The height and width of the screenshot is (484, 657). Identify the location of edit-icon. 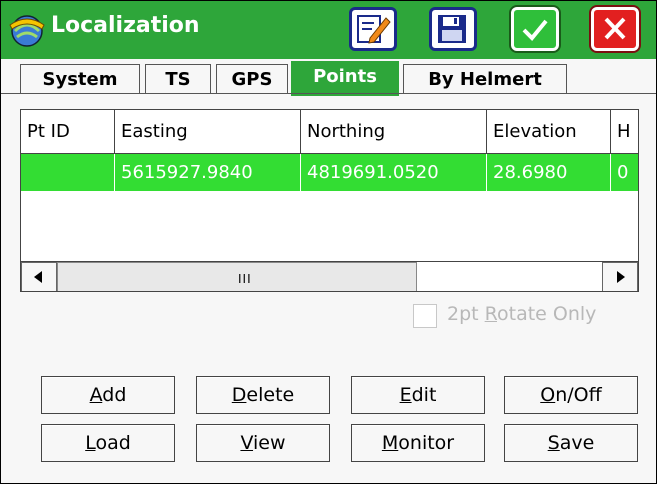
(374, 29).